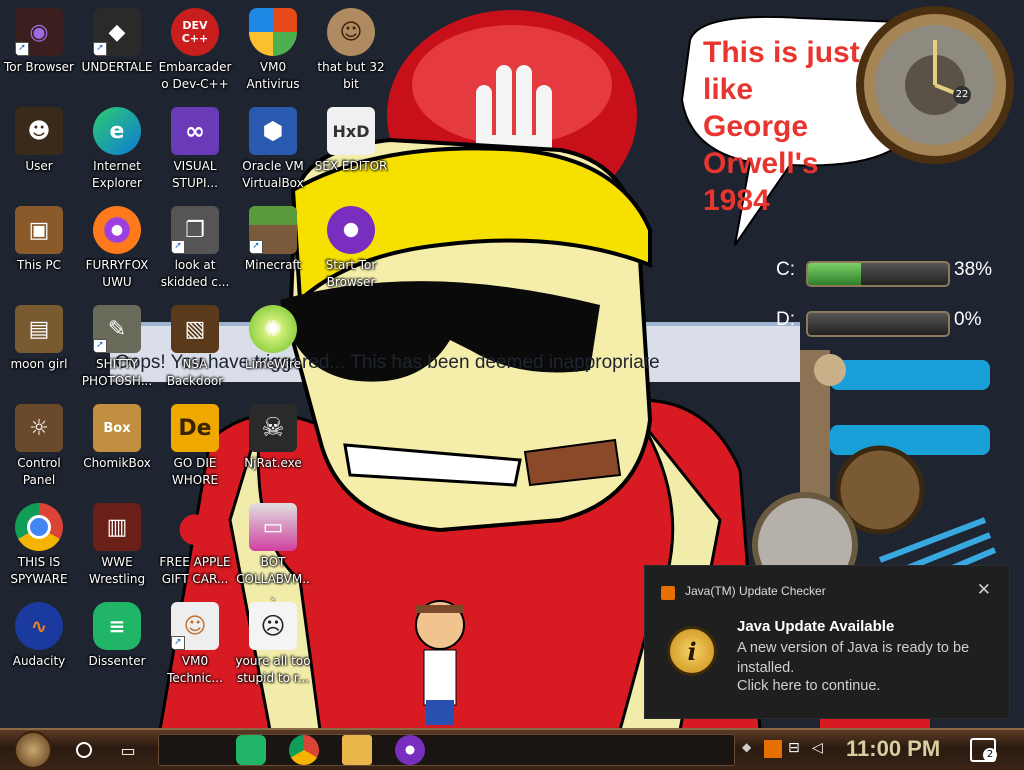 The width and height of the screenshot is (1024, 770). I want to click on computer-icon: ▣, so click(39, 230).